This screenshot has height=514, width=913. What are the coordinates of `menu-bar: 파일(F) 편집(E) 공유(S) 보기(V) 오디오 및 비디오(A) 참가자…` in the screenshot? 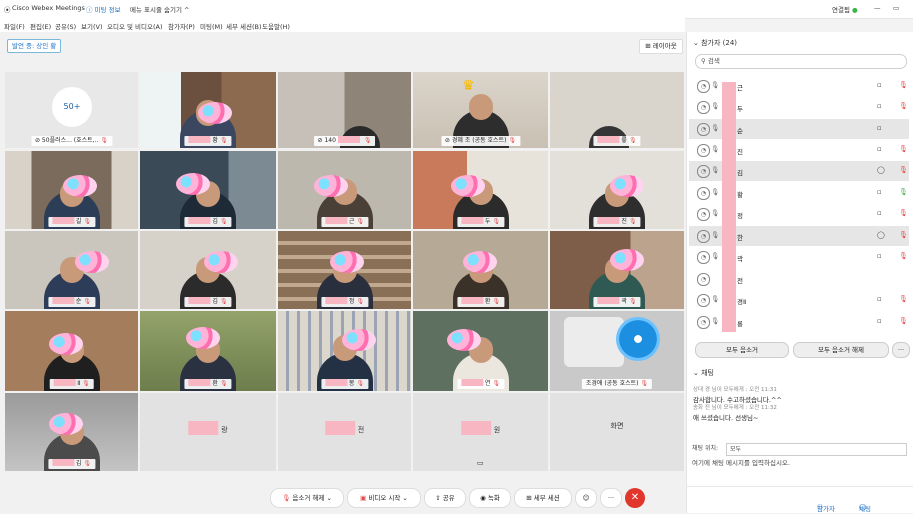 It's located at (342, 25).